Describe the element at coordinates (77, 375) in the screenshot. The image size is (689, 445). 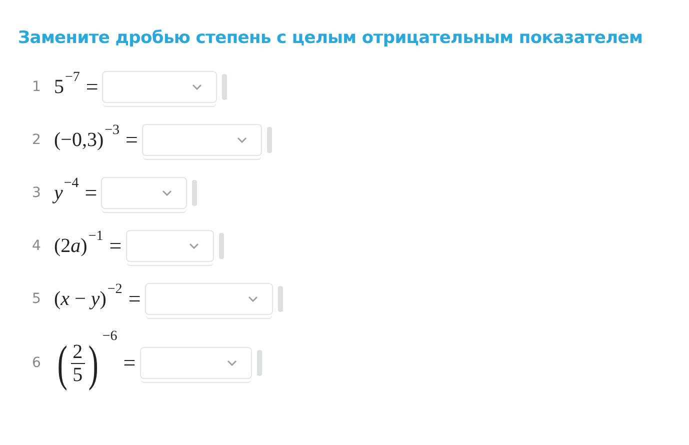
I see `fraction-denominator: 5` at that location.